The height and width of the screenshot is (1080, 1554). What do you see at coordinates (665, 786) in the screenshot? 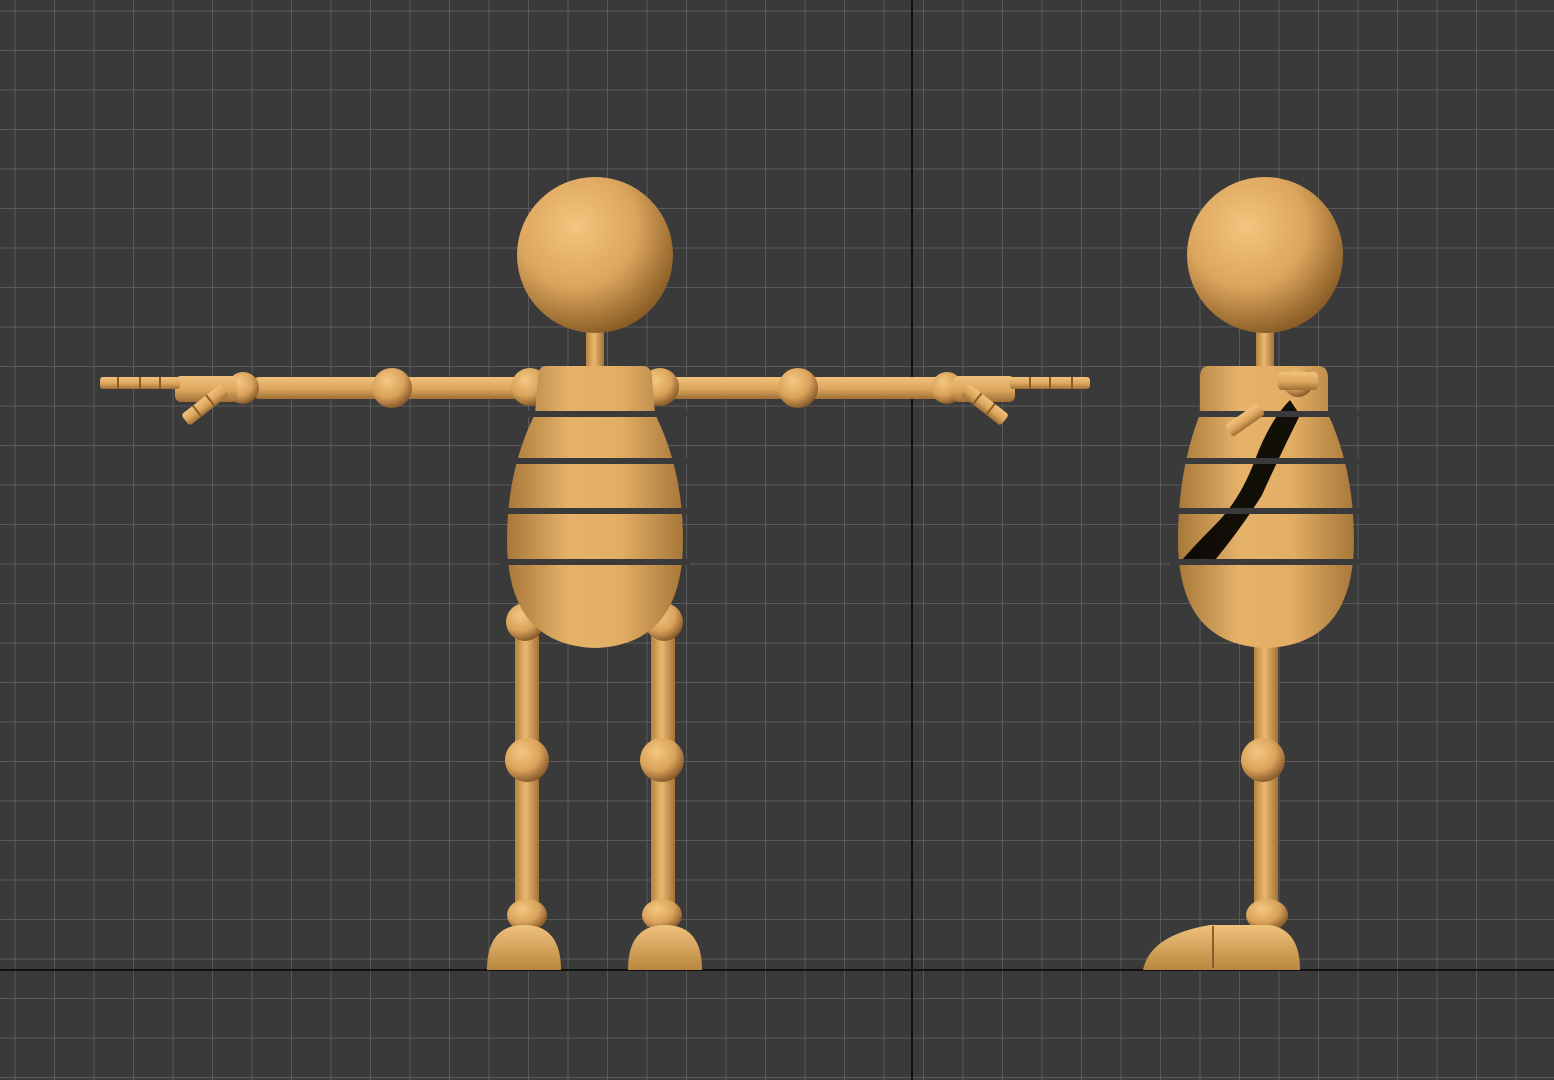
I see `right-leg` at bounding box center [665, 786].